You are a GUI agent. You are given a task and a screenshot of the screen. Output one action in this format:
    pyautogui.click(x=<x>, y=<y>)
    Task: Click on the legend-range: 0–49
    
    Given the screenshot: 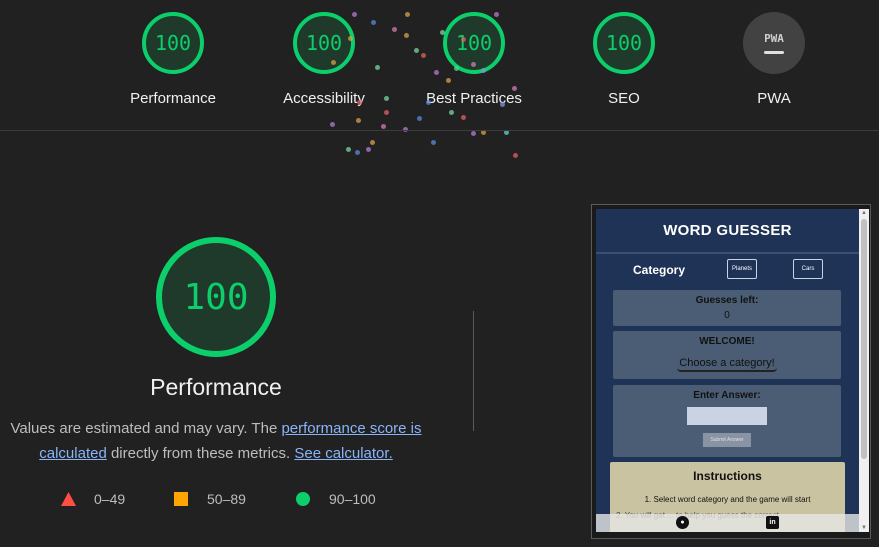 What is the action you would take?
    pyautogui.click(x=110, y=499)
    